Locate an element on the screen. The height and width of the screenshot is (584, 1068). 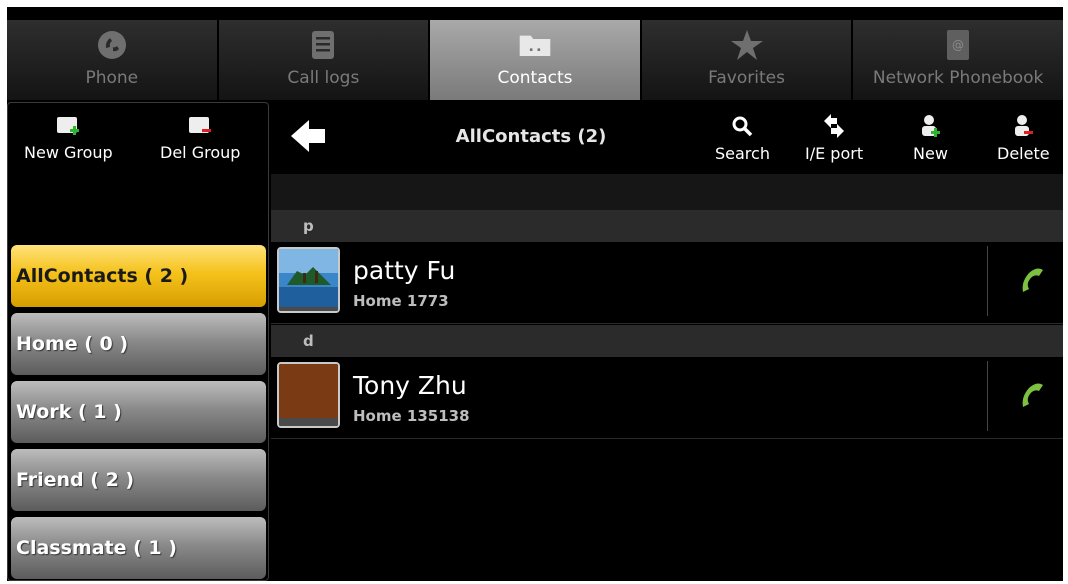
tab-contacts: Contacts is located at coordinates (536, 60).